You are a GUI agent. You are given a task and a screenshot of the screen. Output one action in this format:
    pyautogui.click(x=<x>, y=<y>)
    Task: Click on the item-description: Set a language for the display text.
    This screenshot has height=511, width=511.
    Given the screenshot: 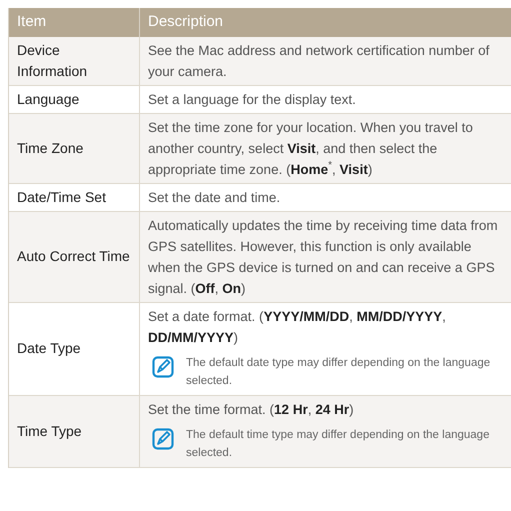 What is the action you would take?
    pyautogui.click(x=252, y=99)
    